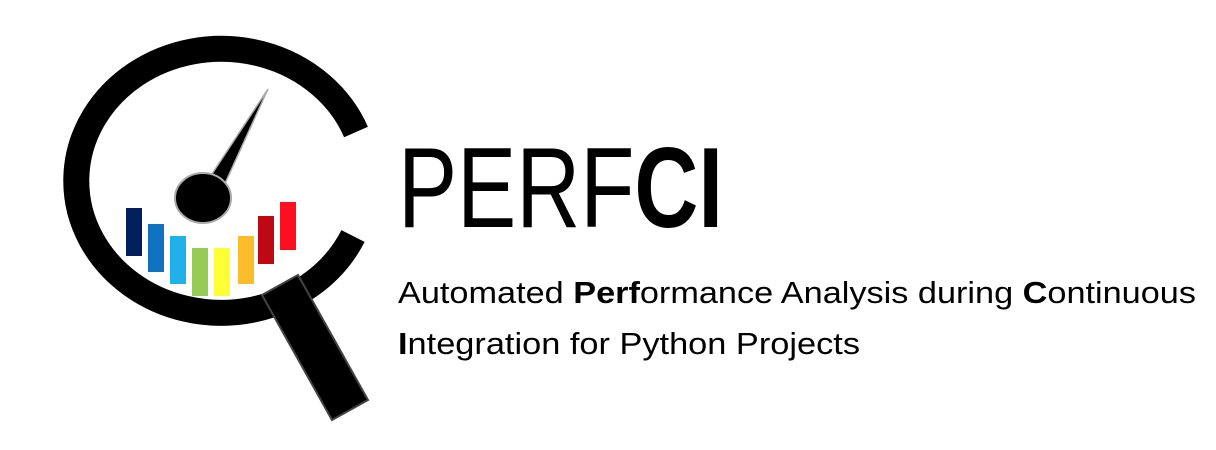  Describe the element at coordinates (1035, 292) in the screenshot. I see `tagline-segment: C` at that location.